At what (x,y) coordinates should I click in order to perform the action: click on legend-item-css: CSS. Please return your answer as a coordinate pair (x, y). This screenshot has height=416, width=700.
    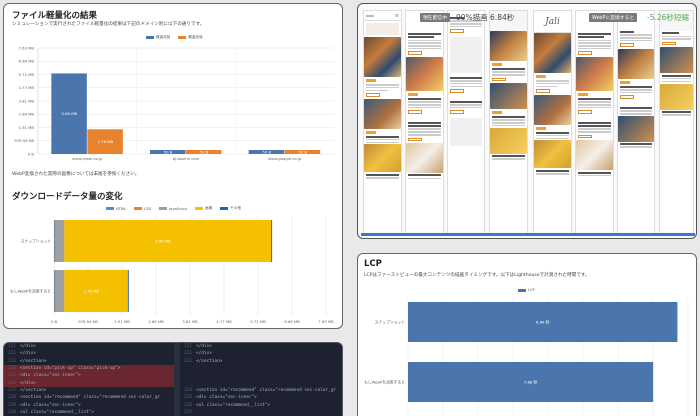
    Looking at the image, I should click on (142, 208).